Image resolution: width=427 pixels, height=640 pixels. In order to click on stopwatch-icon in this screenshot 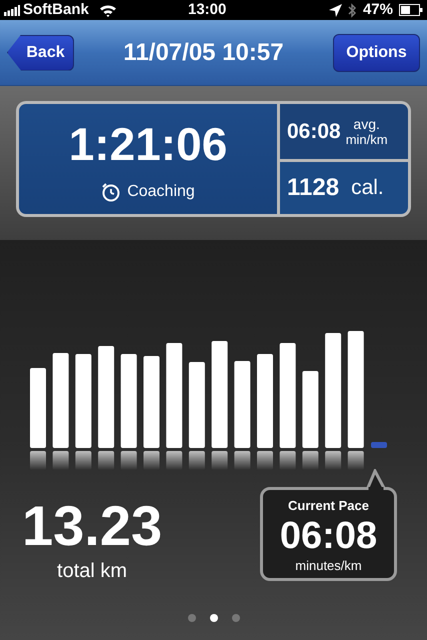, I will do `click(111, 192)`.